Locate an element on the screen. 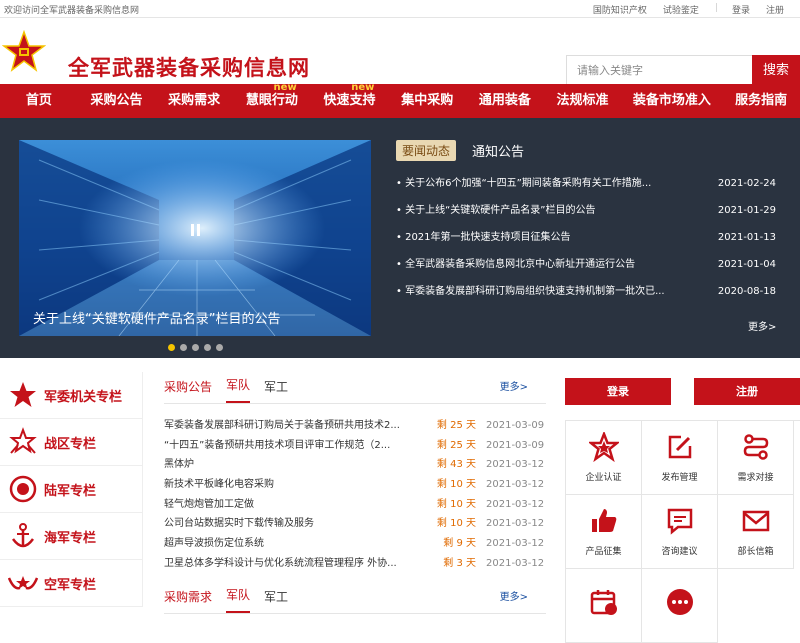 Image resolution: width=800 pixels, height=643 pixels. more-icon is located at coordinates (679, 601).